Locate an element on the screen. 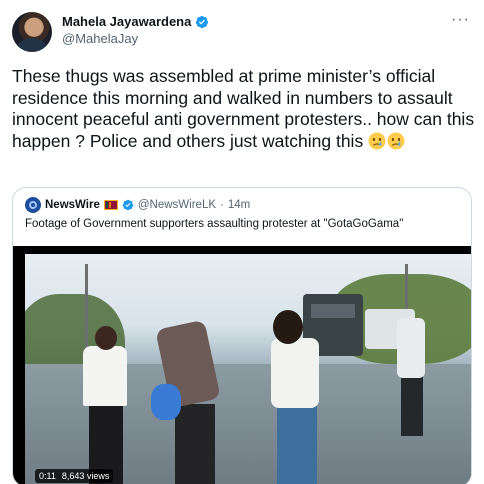 The image size is (484, 484). quoted-tweet-header: NewsWire @NewsWireLK · 14m is located at coordinates (137, 205).